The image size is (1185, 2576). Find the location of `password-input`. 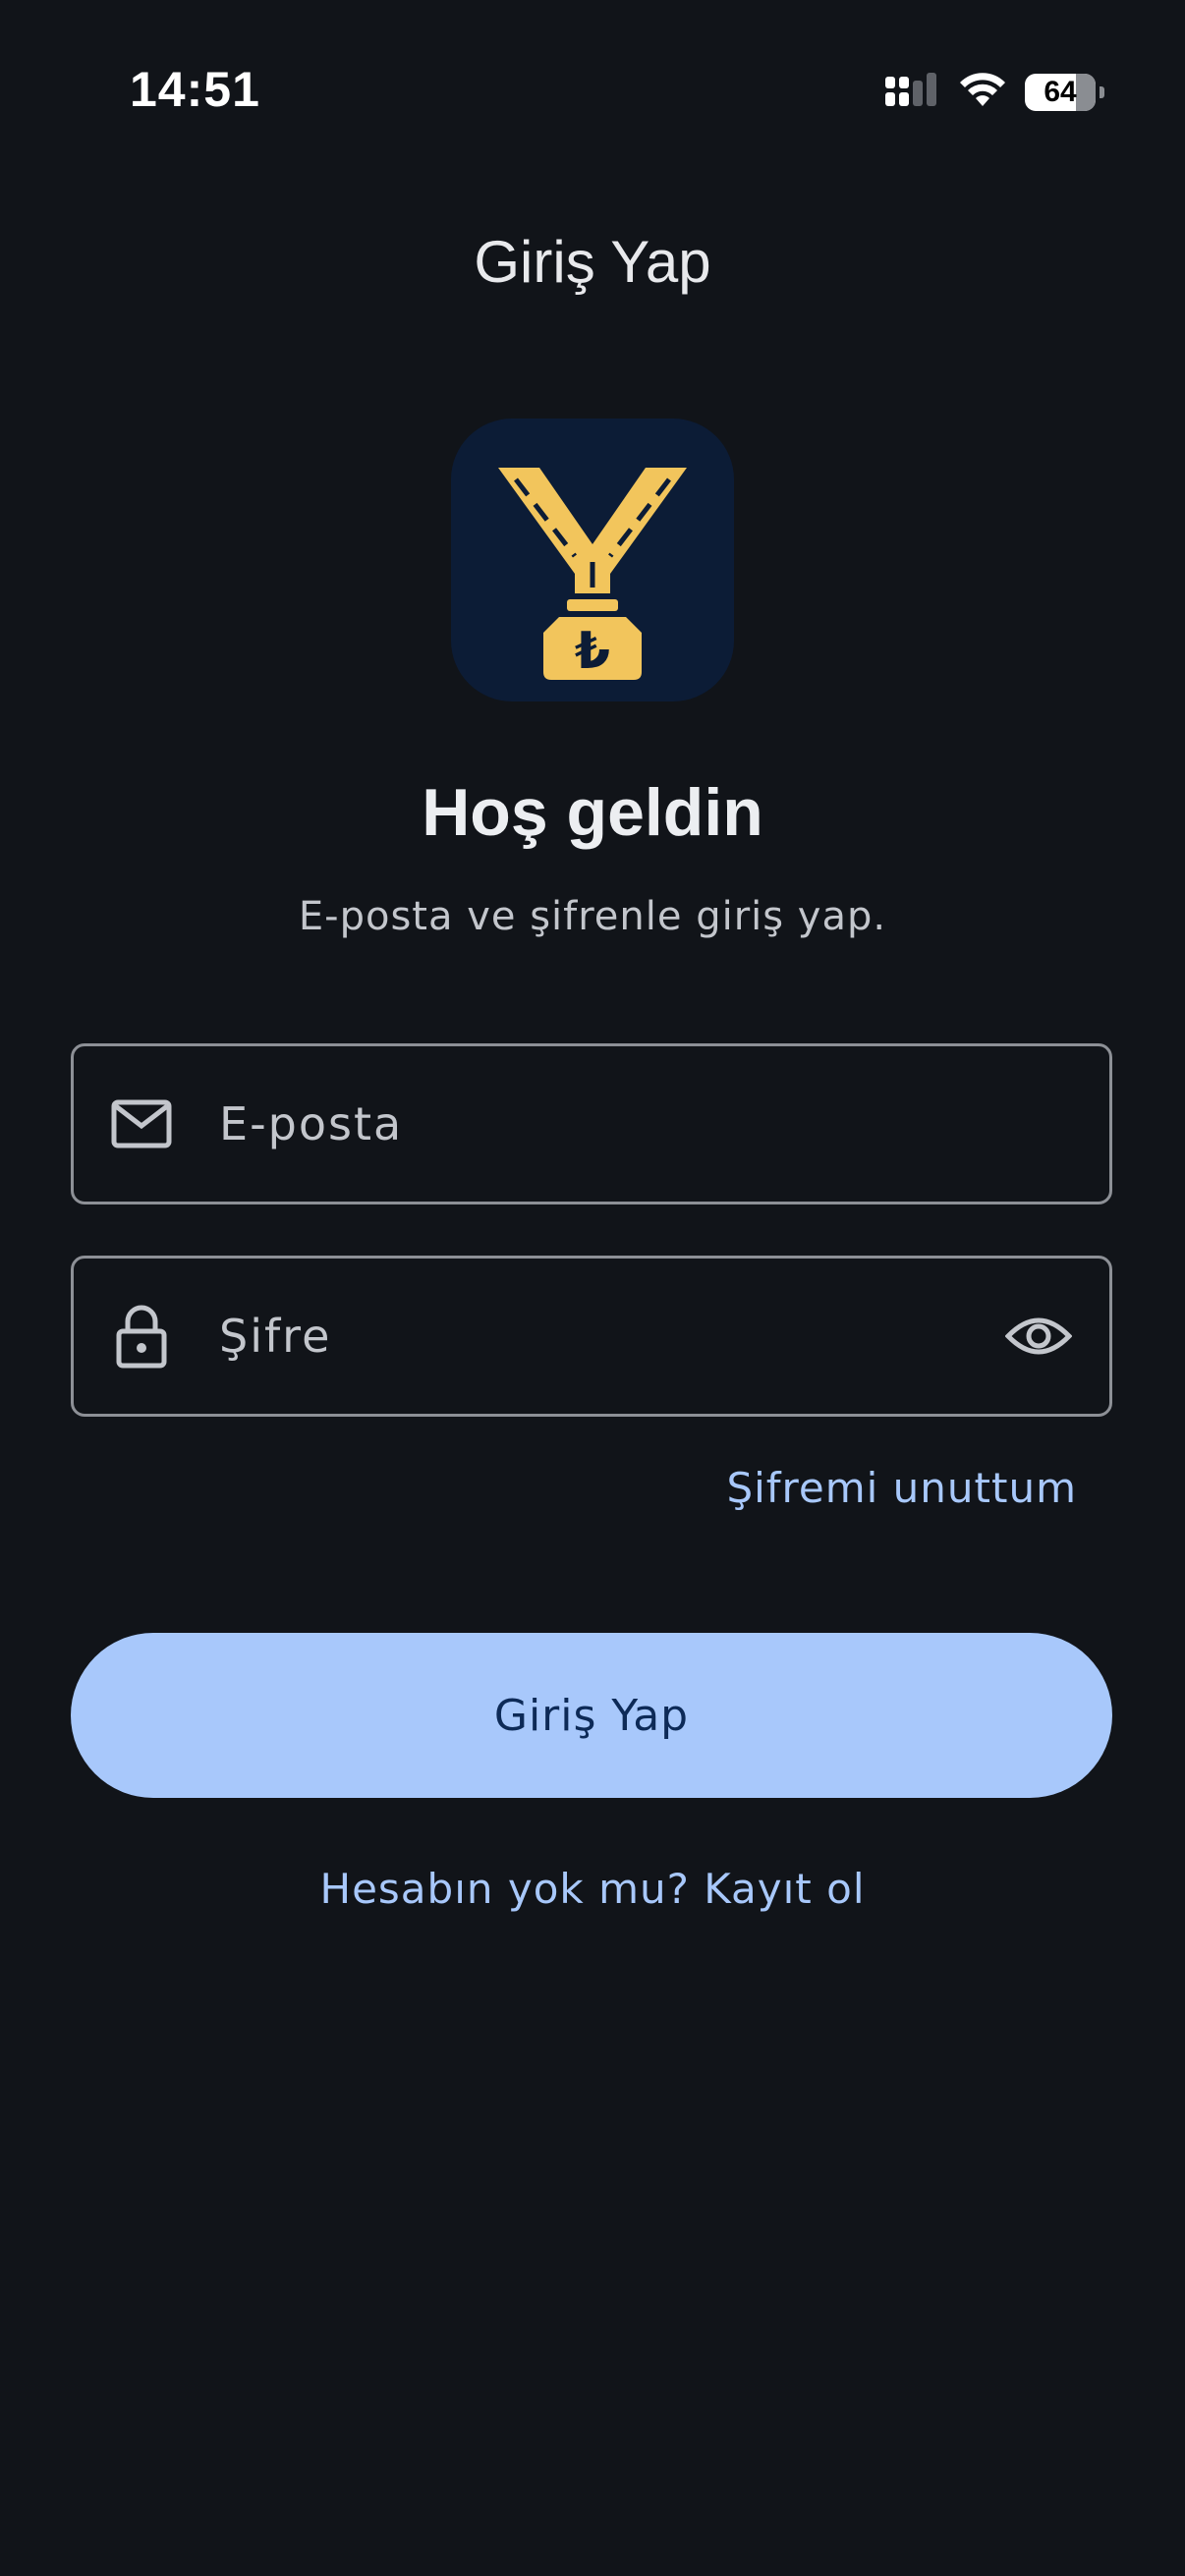

password-input is located at coordinates (610, 1336).